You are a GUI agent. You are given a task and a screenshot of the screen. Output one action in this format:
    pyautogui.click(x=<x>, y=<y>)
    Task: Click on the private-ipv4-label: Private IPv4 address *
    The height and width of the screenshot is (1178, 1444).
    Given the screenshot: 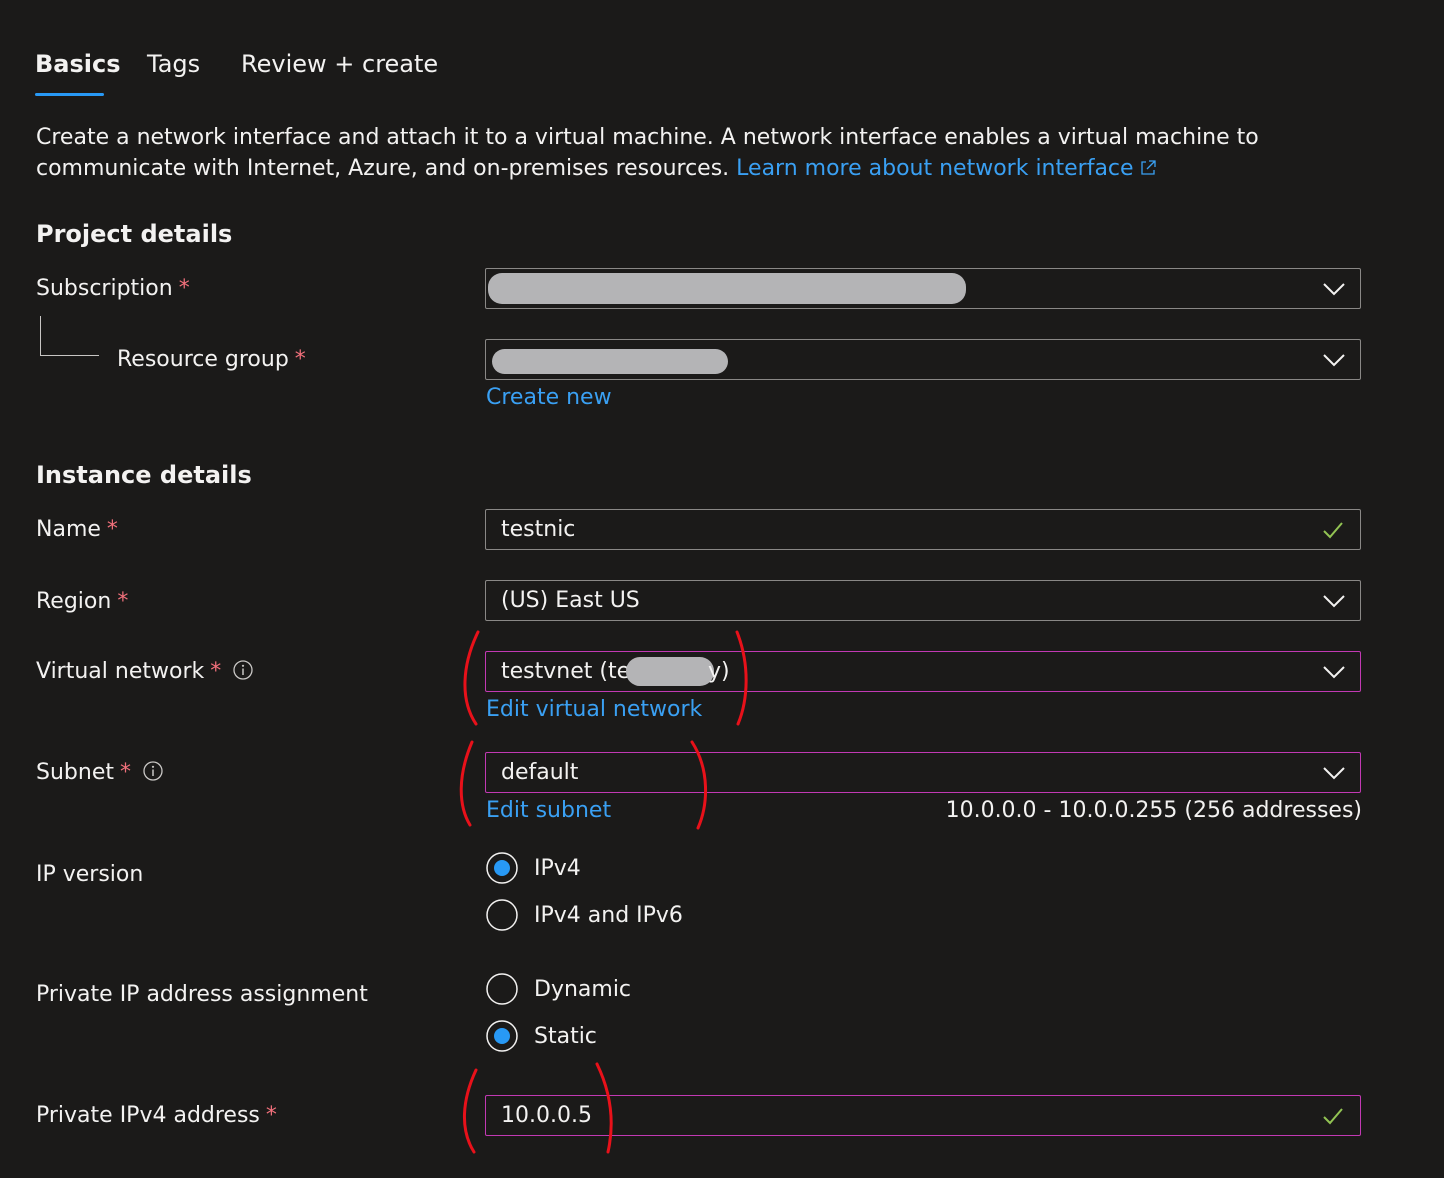 What is the action you would take?
    pyautogui.click(x=156, y=1115)
    